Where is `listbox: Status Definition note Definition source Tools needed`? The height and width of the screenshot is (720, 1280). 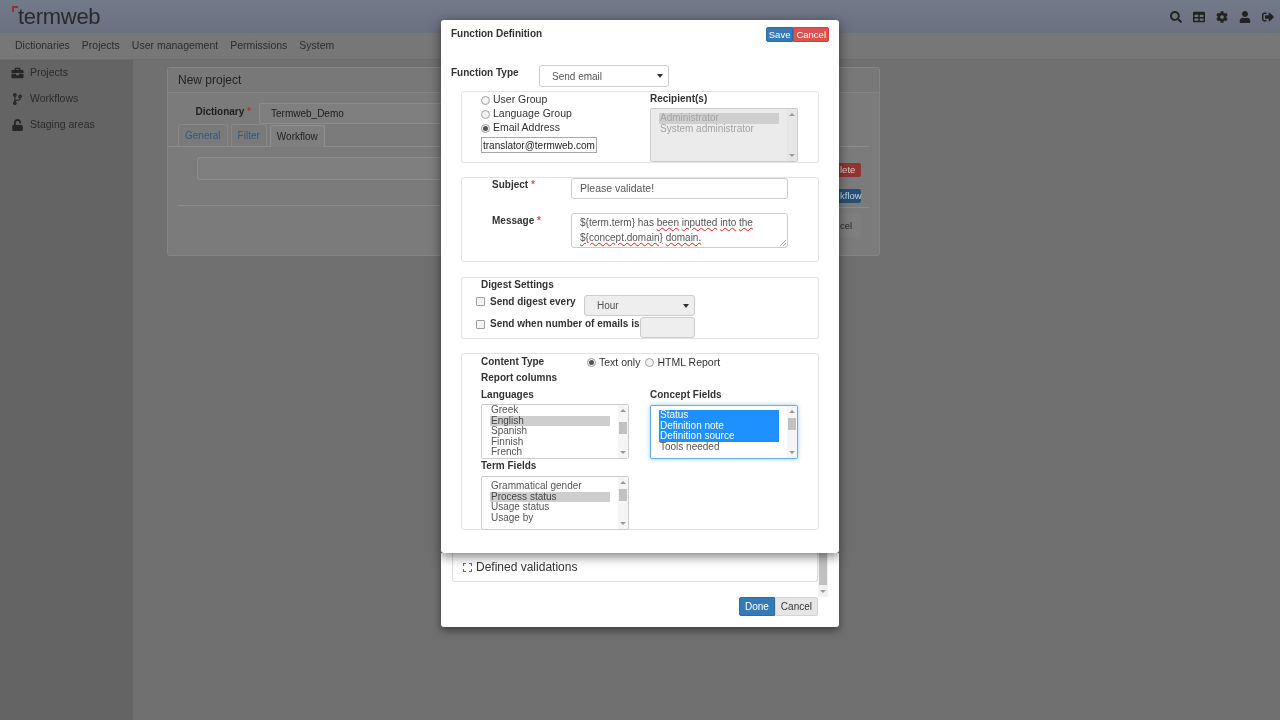 listbox: Status Definition note Definition source Tools needed is located at coordinates (724, 432).